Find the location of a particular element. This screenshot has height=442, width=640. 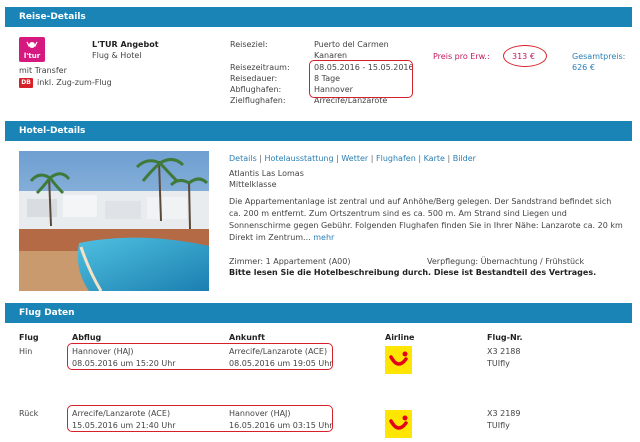

angebot-type: Flug & Hotel is located at coordinates (117, 55).